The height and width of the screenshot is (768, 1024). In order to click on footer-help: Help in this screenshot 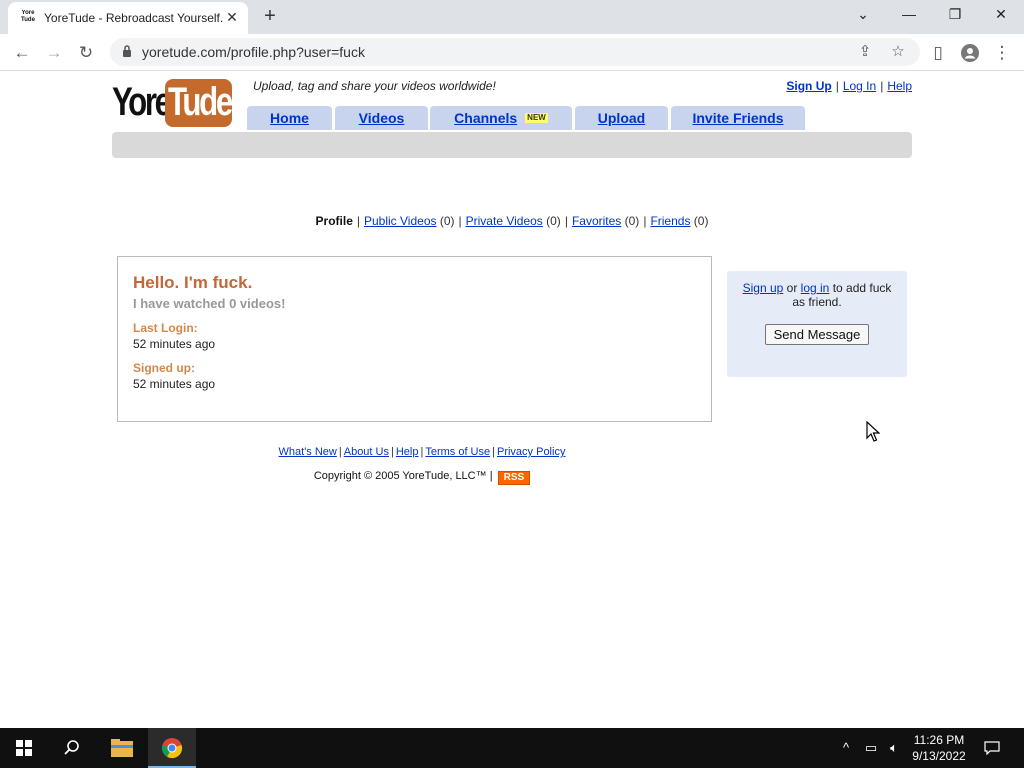, I will do `click(407, 452)`.